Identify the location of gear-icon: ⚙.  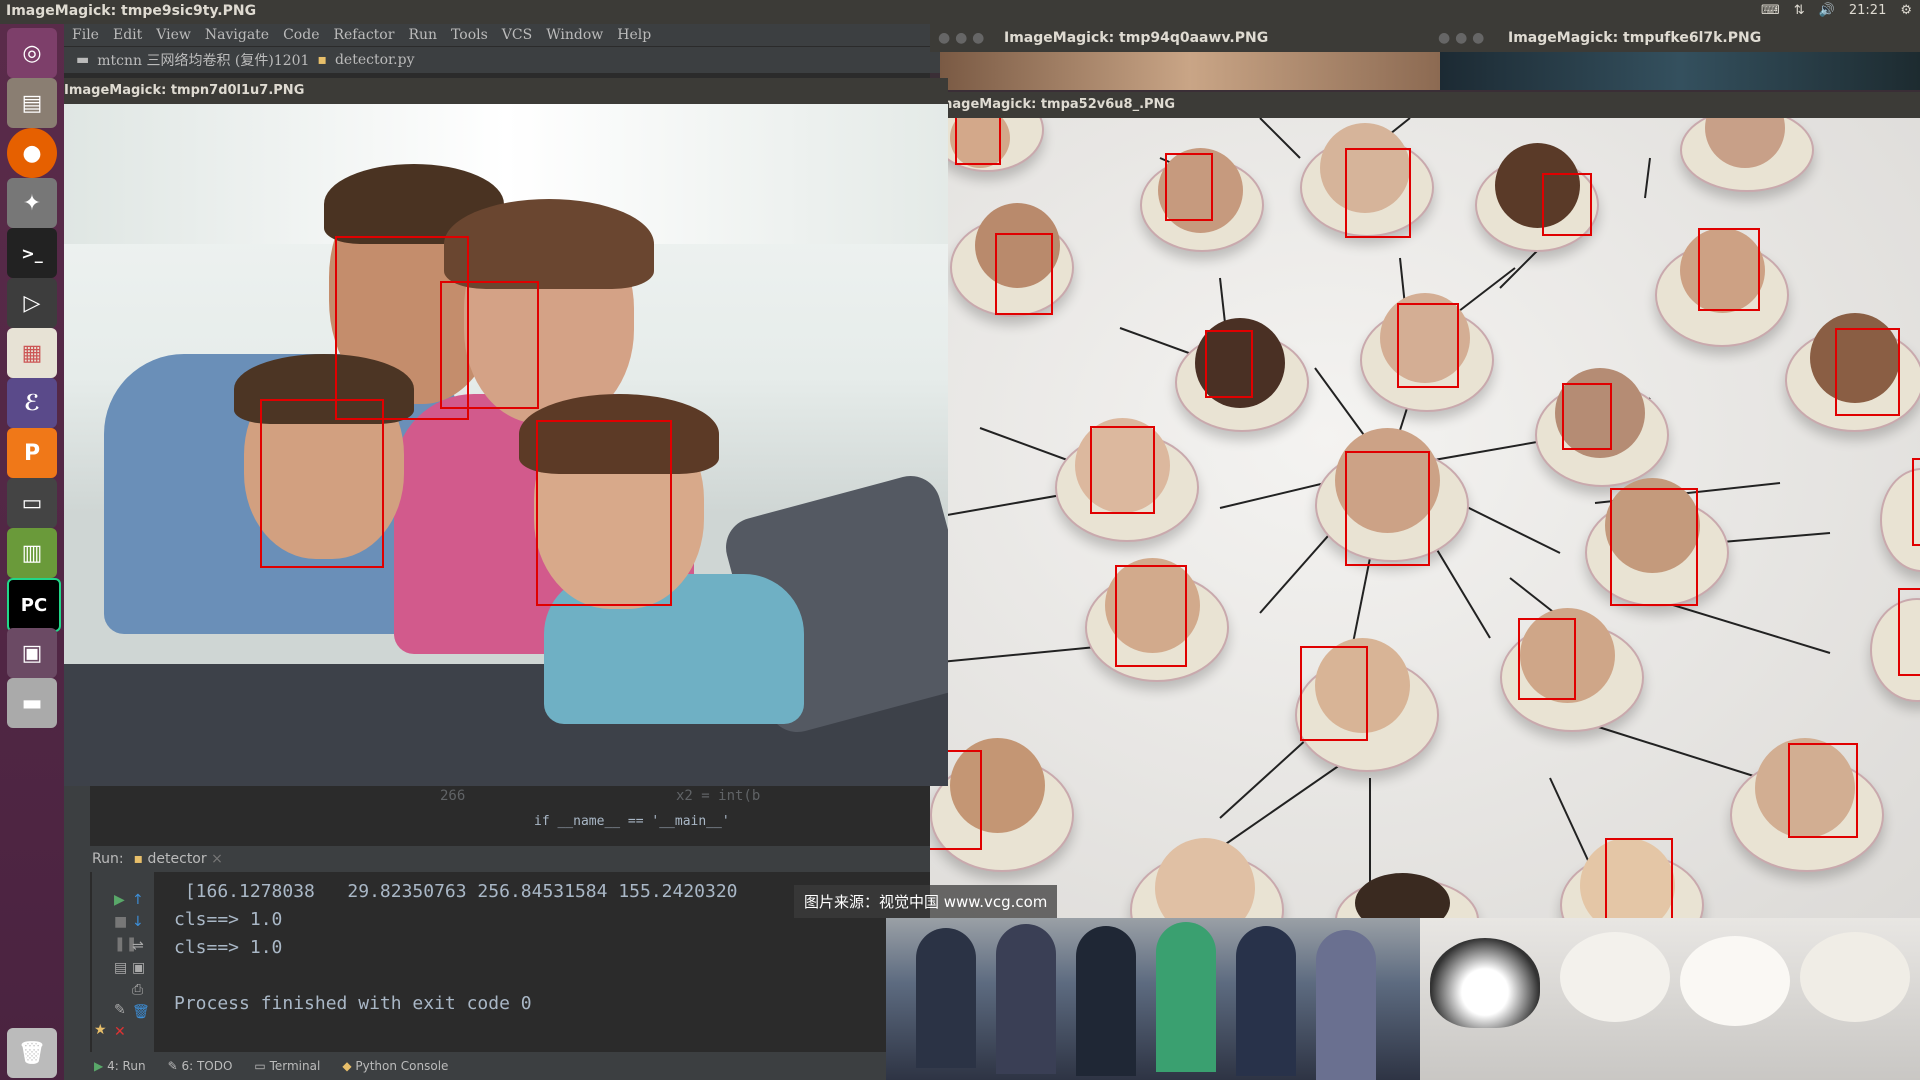
(1906, 10).